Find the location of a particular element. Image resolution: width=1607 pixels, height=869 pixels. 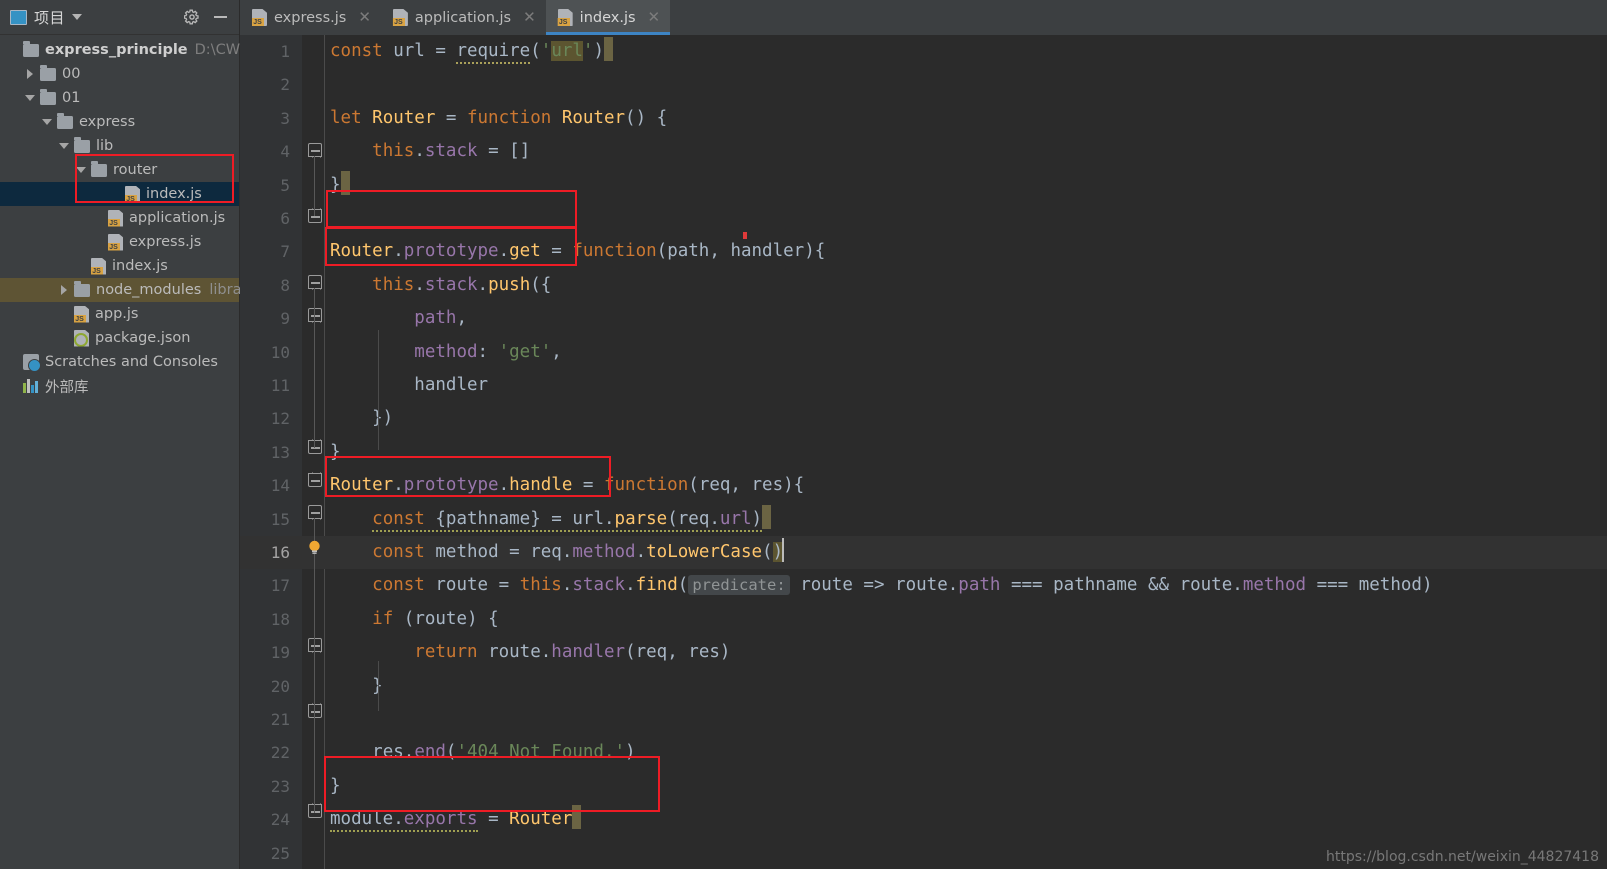

tree-item-01: 01 is located at coordinates (119, 98).